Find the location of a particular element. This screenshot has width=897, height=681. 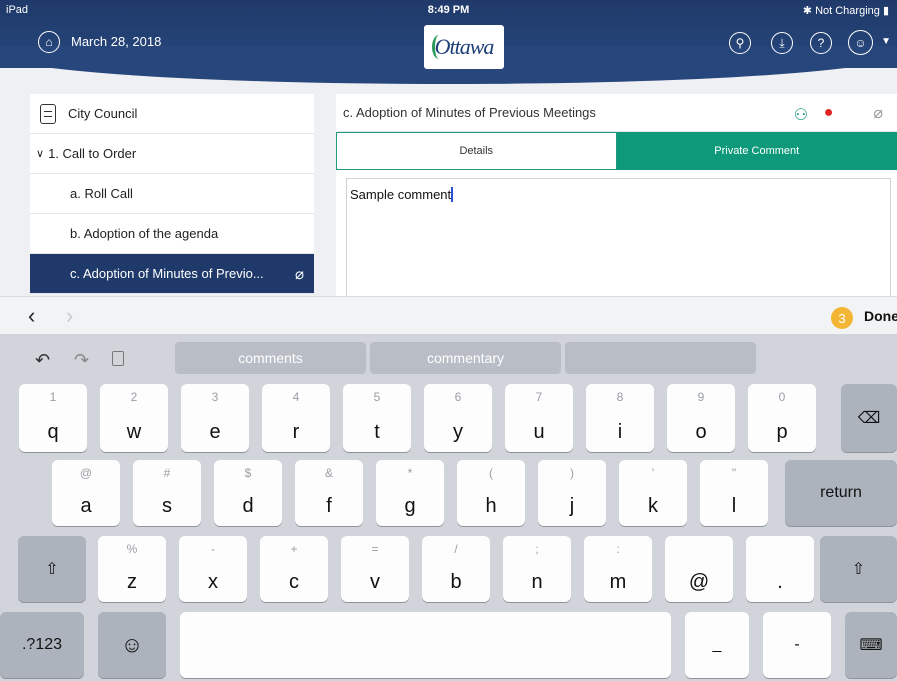

return-key: return is located at coordinates (841, 493).